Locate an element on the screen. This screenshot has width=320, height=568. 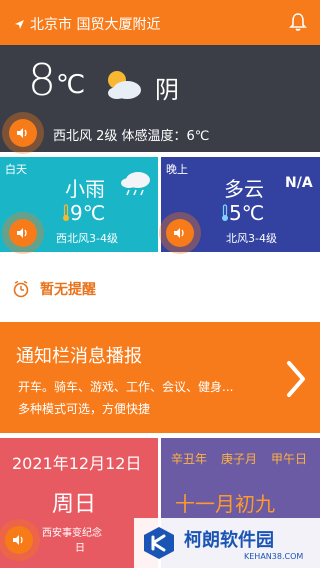
watermark: 柯朗软件园 KEHAN38.COM is located at coordinates (227, 543).